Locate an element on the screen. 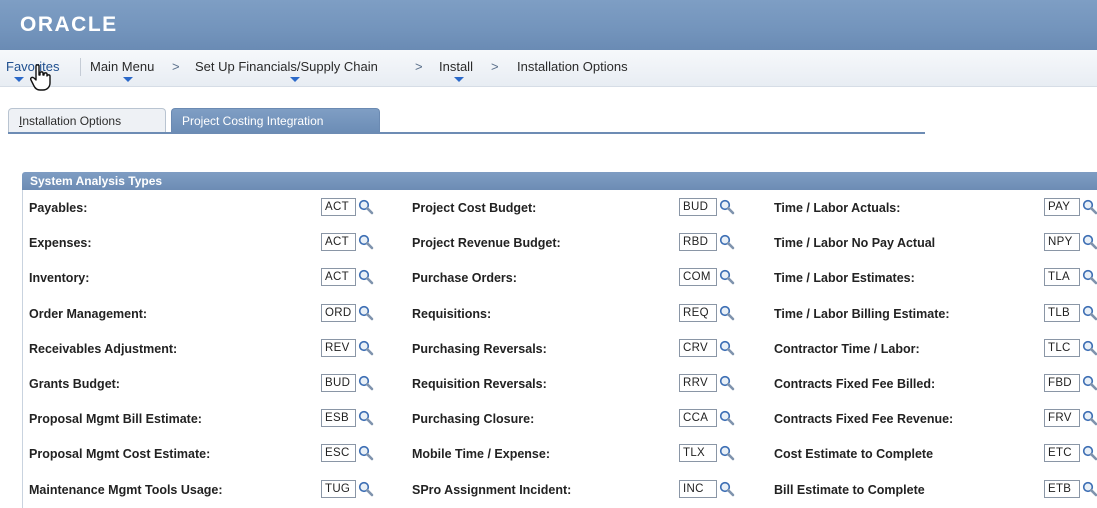 The height and width of the screenshot is (508, 1097). field-label: Mobile Time / Expense: is located at coordinates (481, 454).